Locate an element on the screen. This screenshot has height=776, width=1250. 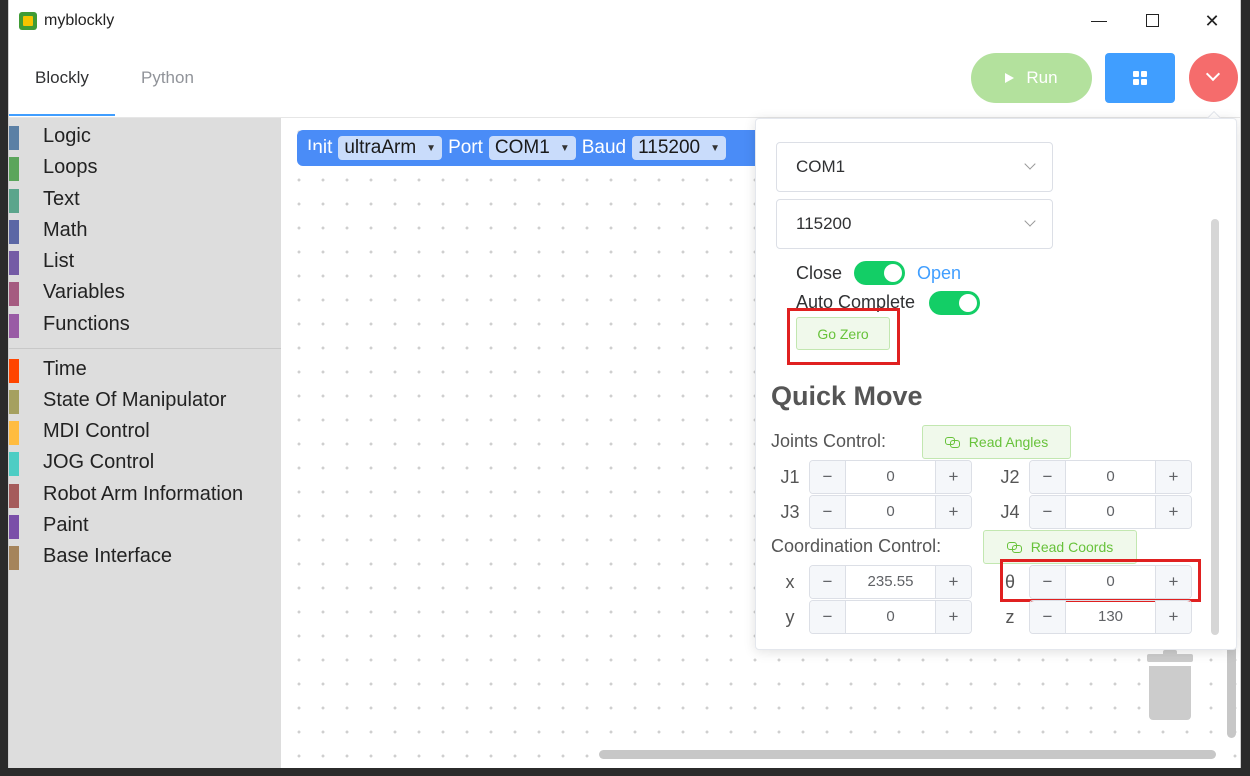
joint-label-j3: J3 is located at coordinates (790, 512).